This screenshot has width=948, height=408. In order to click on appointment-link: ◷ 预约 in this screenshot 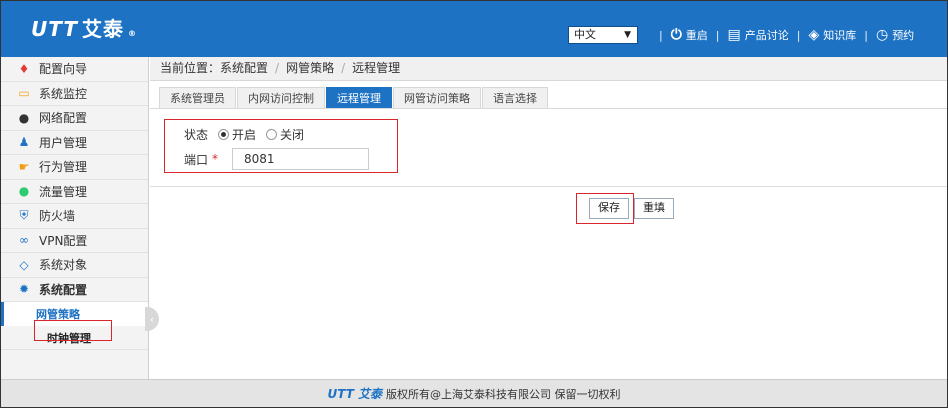, I will do `click(895, 35)`.